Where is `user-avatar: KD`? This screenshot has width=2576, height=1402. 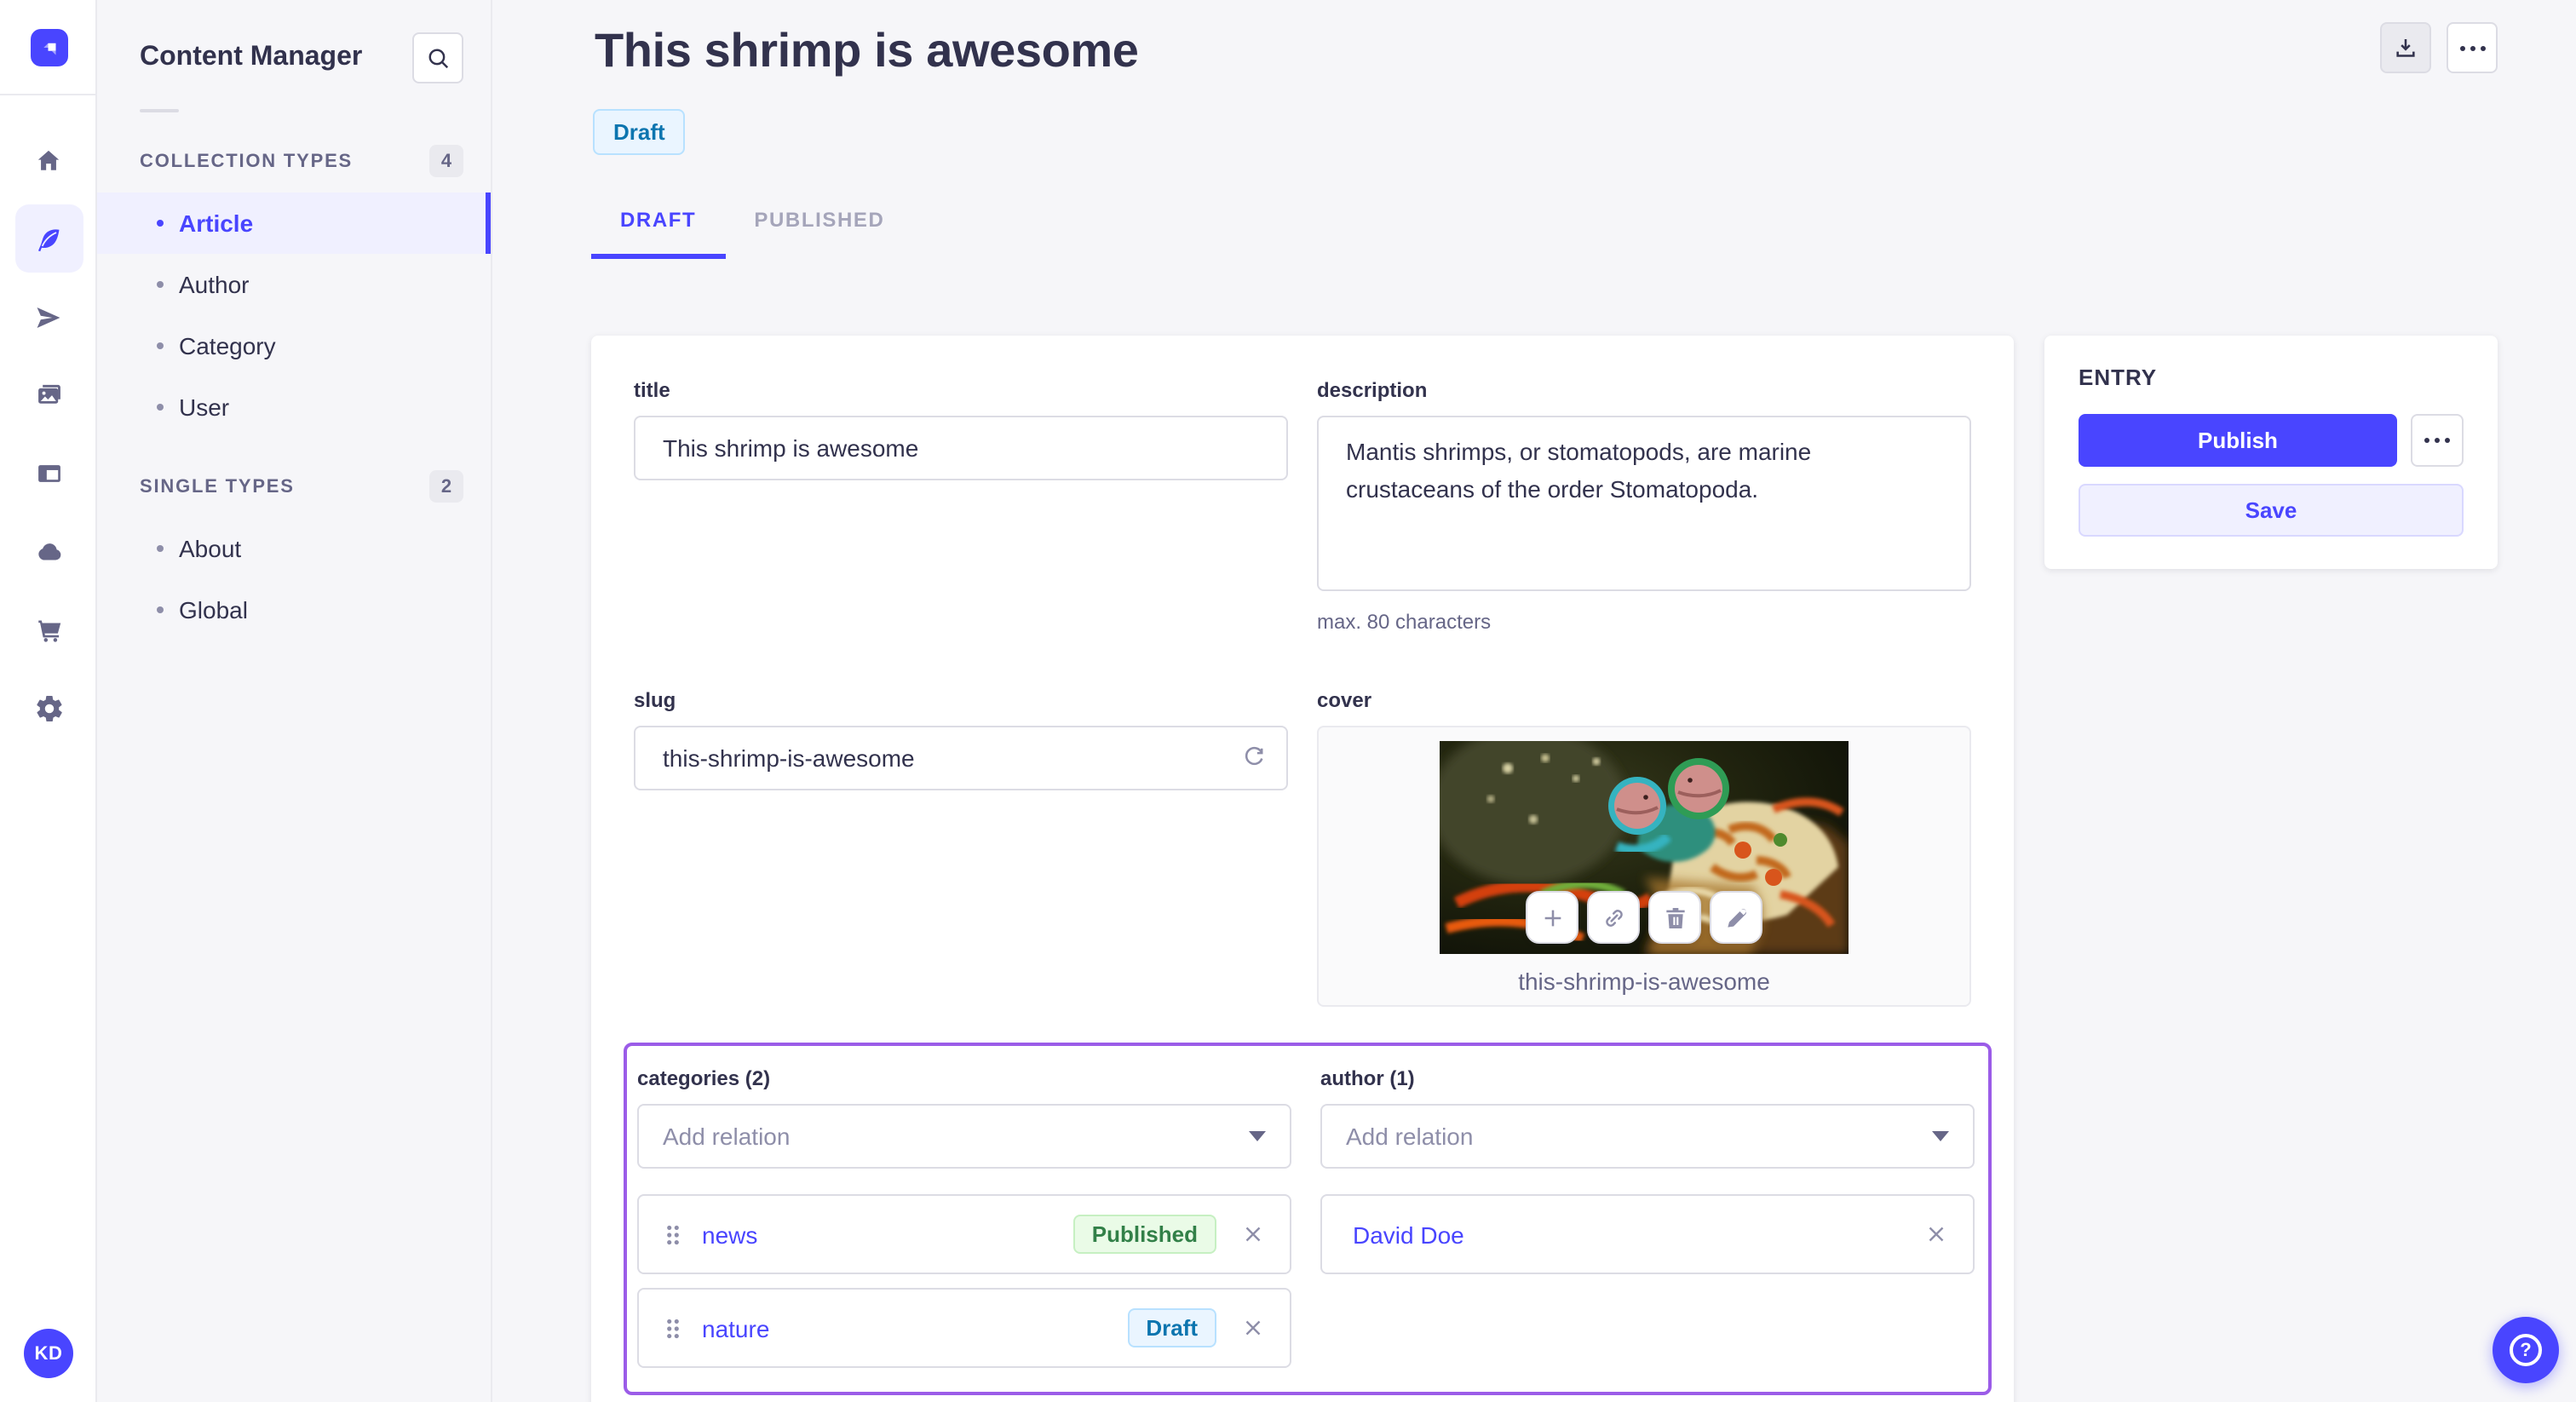 user-avatar: KD is located at coordinates (49, 1353).